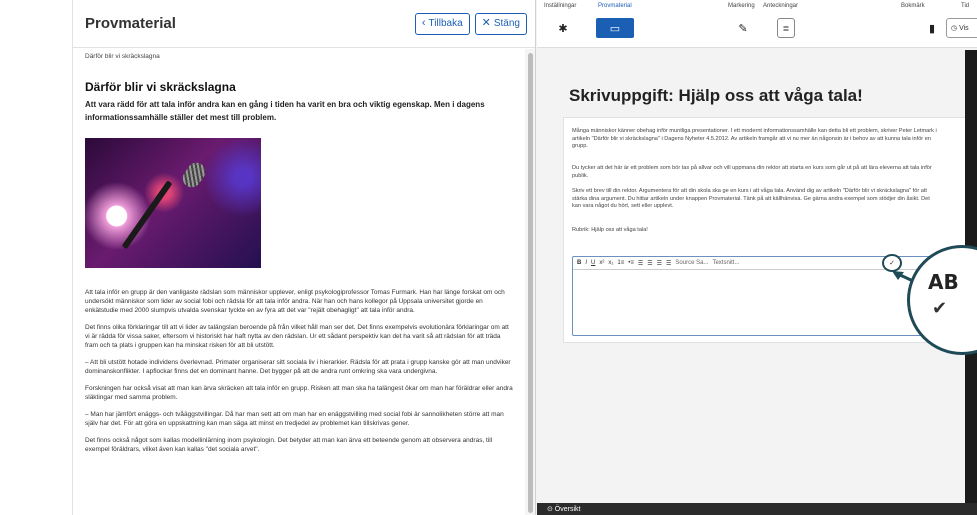  I want to click on align-center-icon: ☰, so click(649, 263).